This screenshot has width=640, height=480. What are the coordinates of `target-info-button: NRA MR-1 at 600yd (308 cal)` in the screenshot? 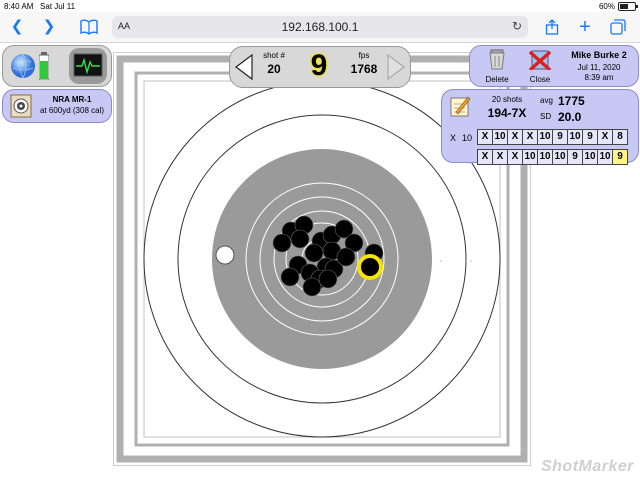 It's located at (57, 106).